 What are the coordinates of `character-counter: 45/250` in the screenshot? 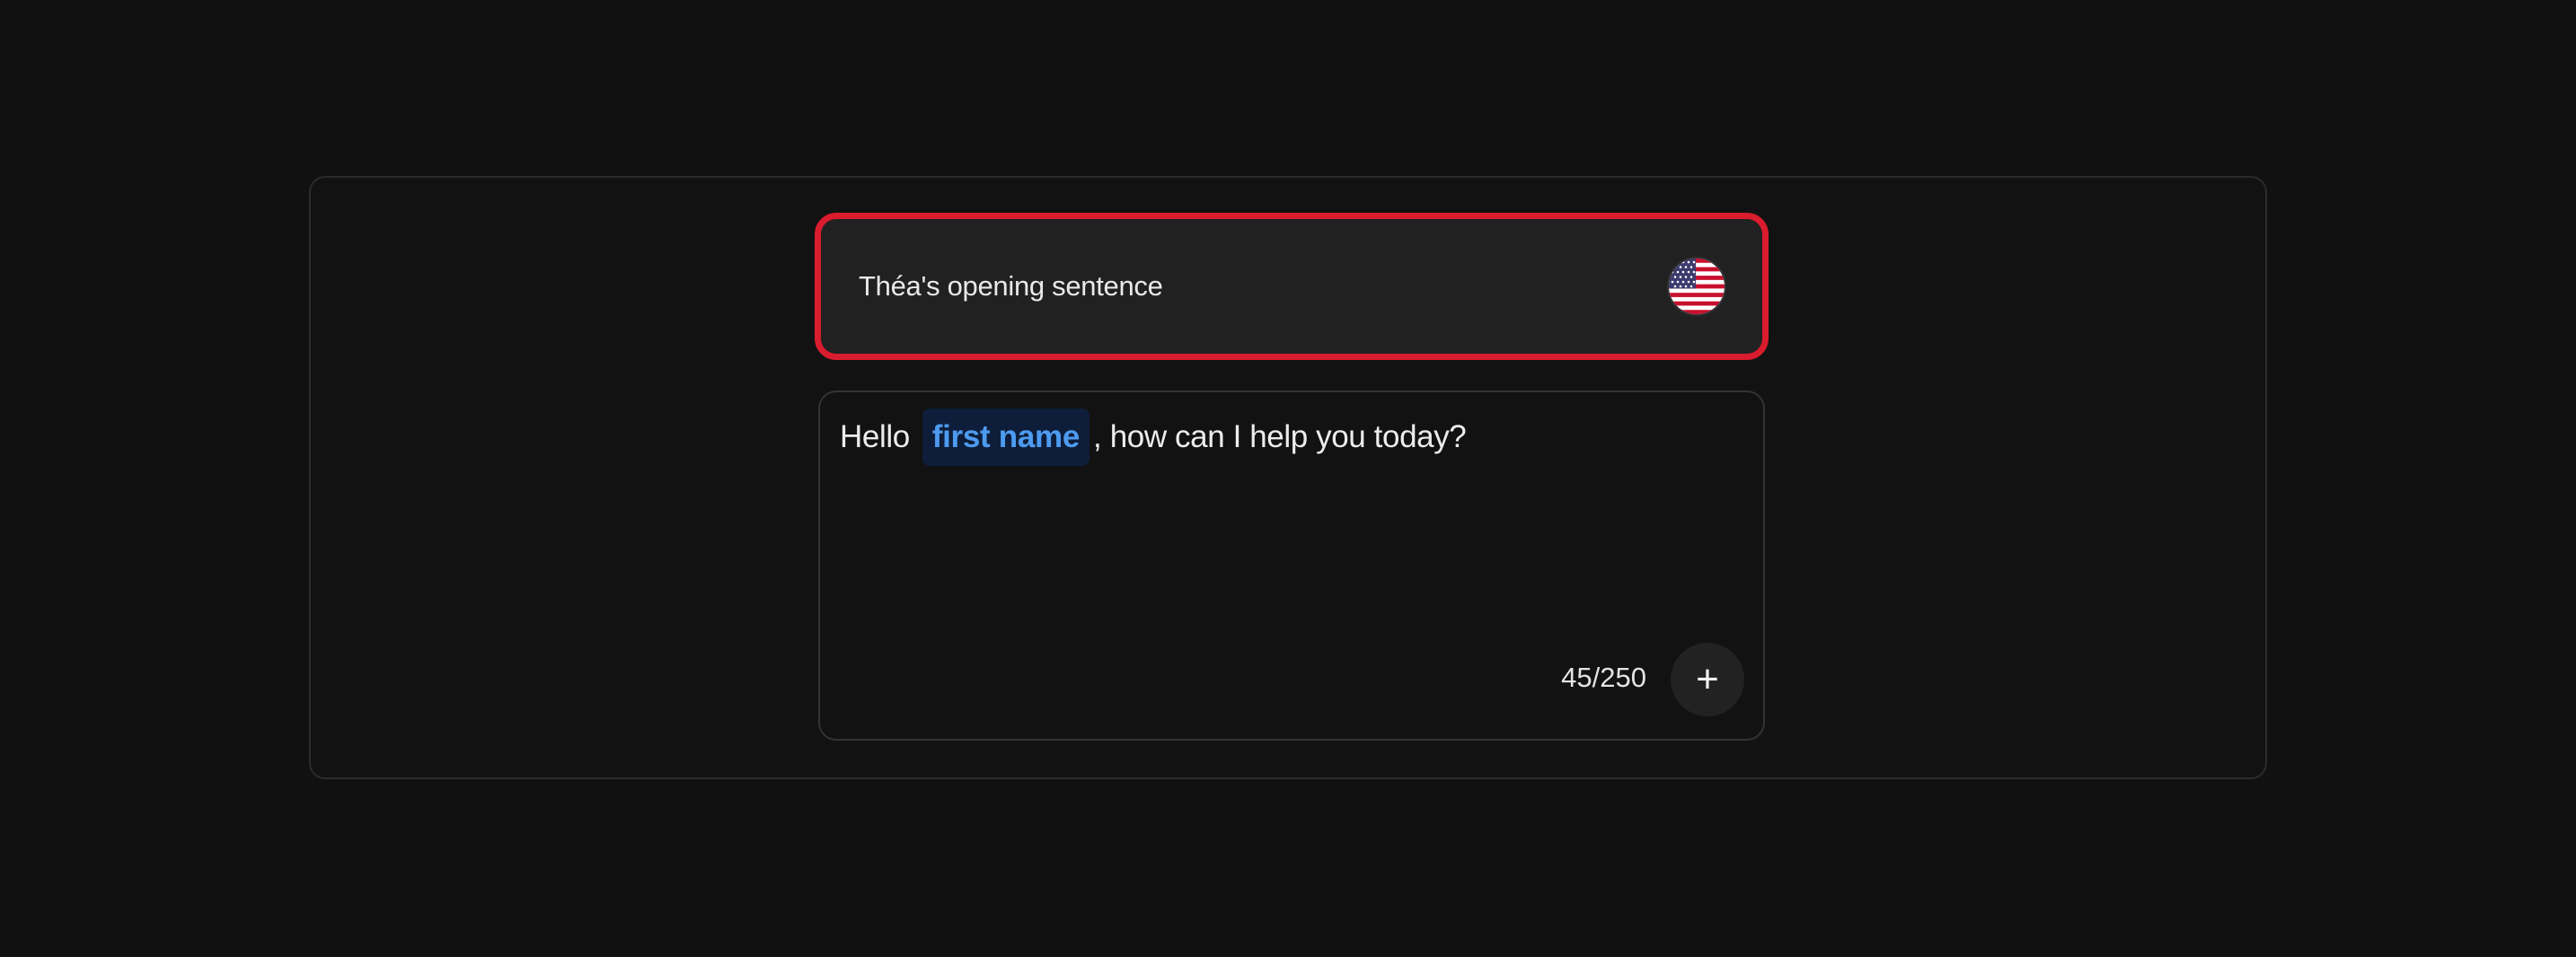 It's located at (1603, 677).